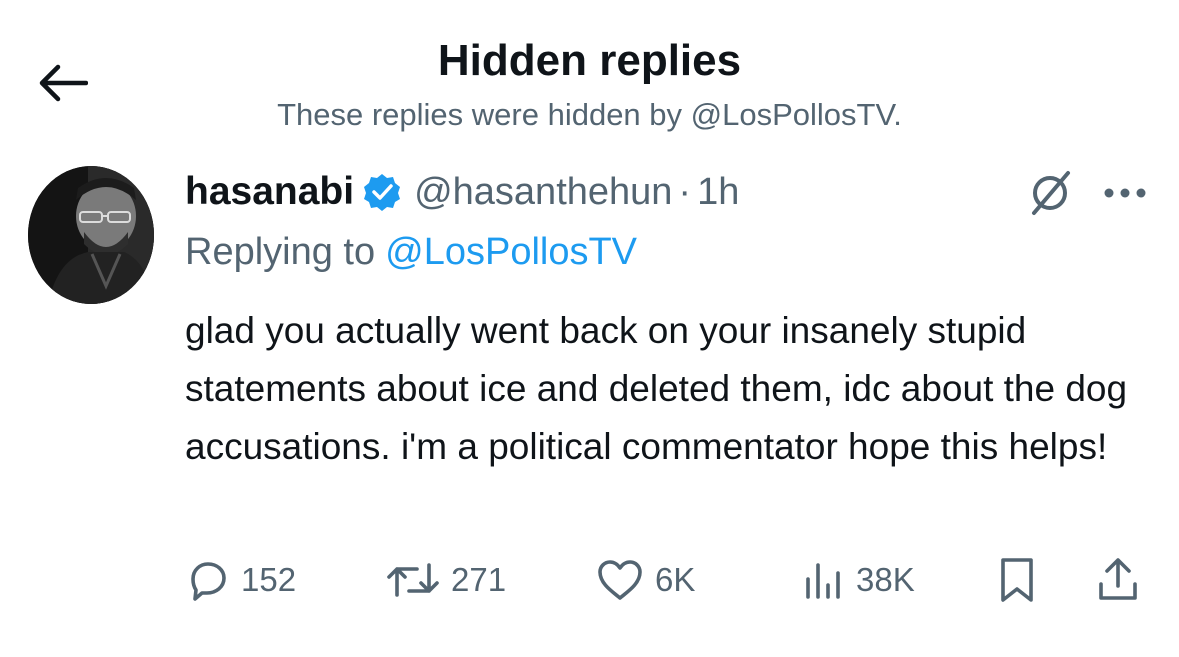  I want to click on reply-icon, so click(208, 581).